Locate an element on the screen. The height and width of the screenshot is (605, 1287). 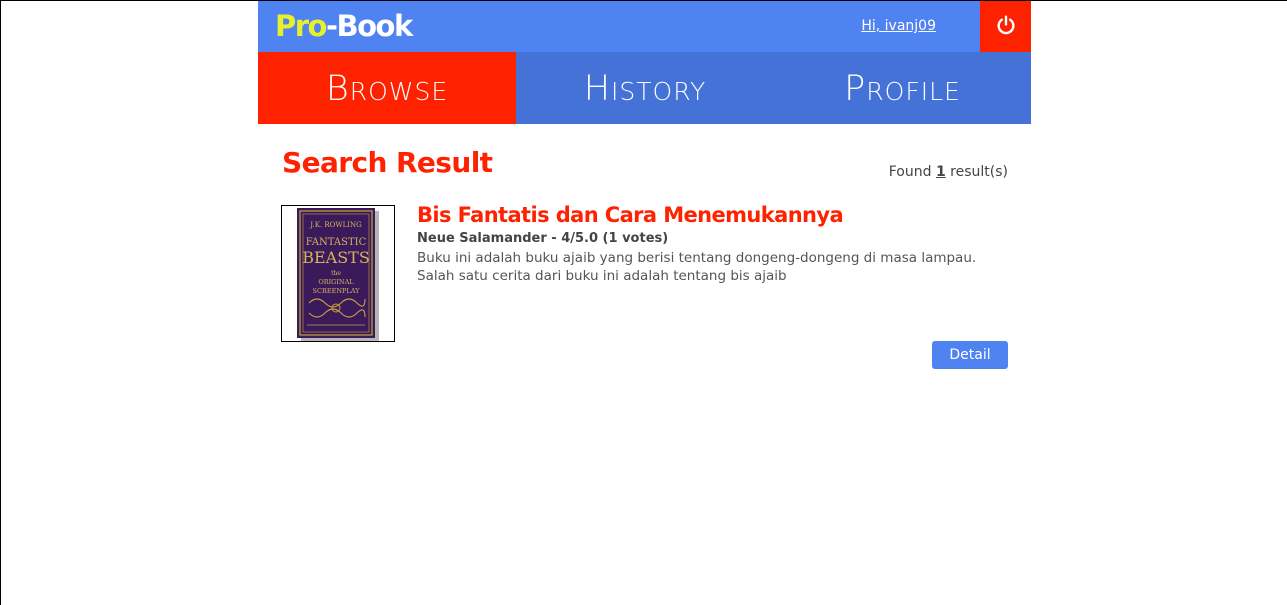
main-nav: Browse History Profile is located at coordinates (644, 88).